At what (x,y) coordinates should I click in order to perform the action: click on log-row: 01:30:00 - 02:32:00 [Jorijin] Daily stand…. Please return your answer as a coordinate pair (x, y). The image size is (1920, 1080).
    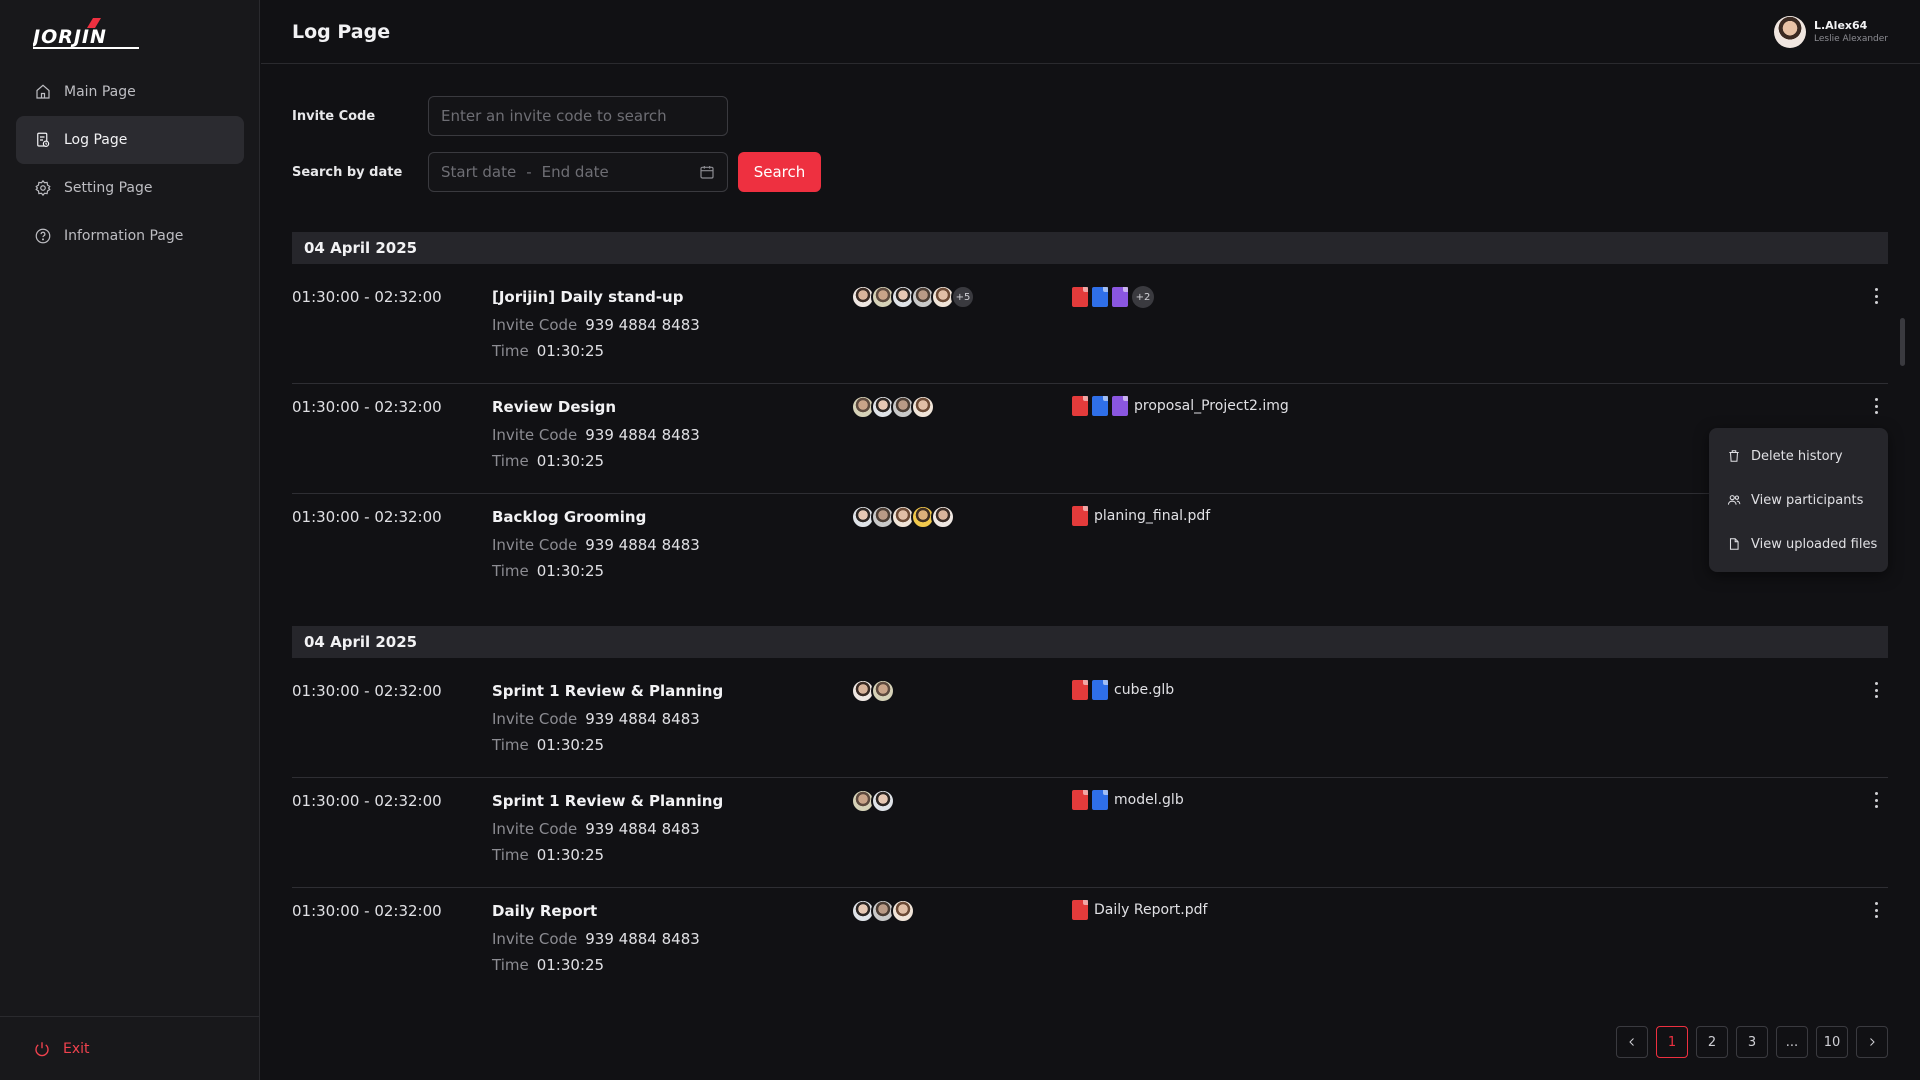
    Looking at the image, I should click on (1090, 329).